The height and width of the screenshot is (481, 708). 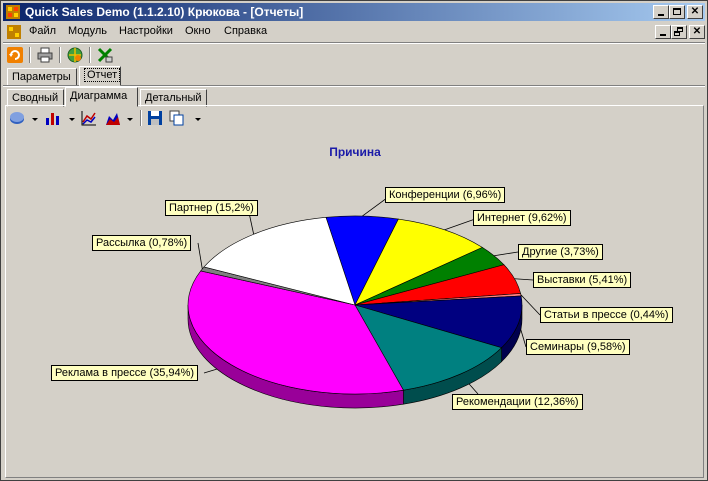 I want to click on line-chart-button, so click(x=89, y=118).